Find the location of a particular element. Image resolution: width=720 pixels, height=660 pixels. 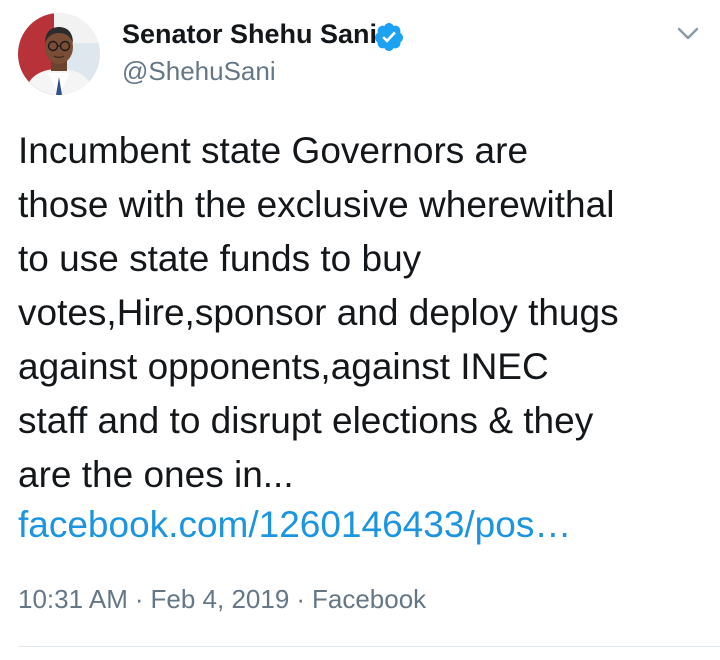

tweet-source: Facebook is located at coordinates (369, 599).